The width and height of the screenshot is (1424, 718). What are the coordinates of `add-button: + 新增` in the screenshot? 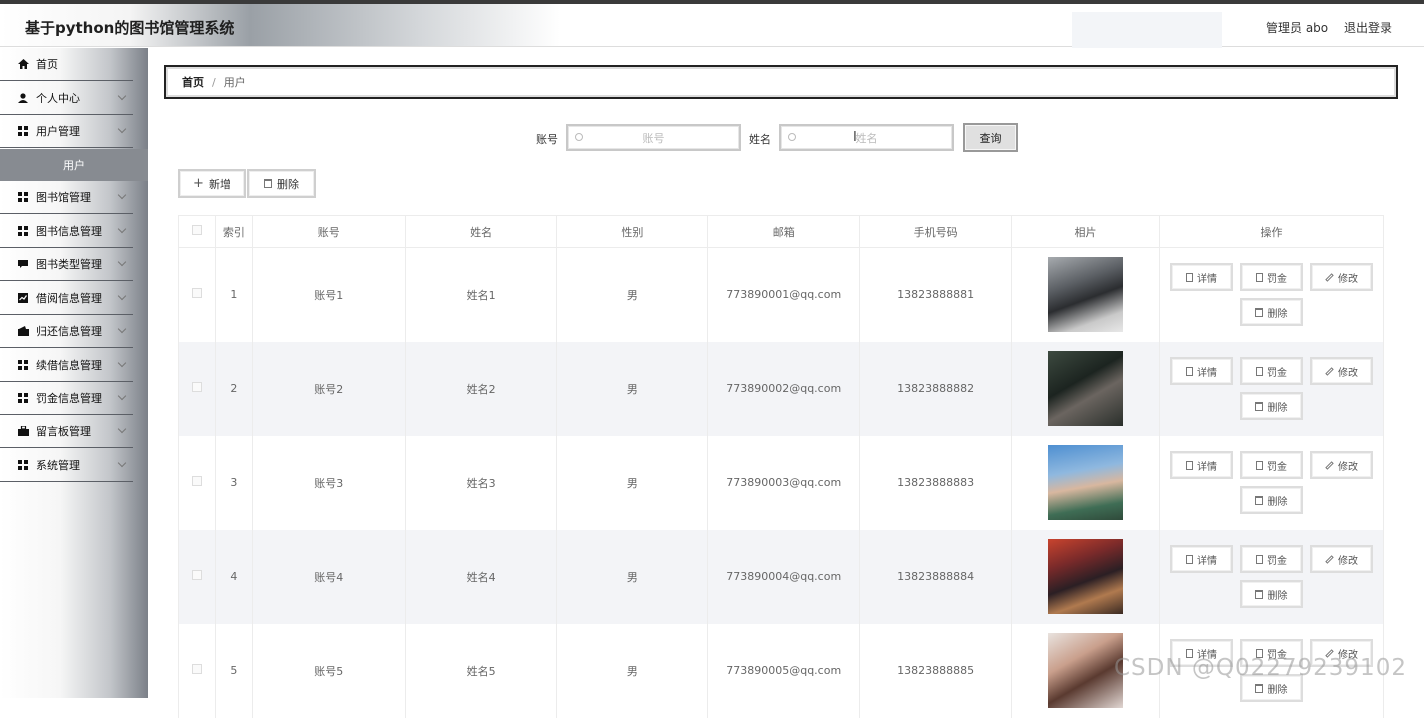 It's located at (212, 183).